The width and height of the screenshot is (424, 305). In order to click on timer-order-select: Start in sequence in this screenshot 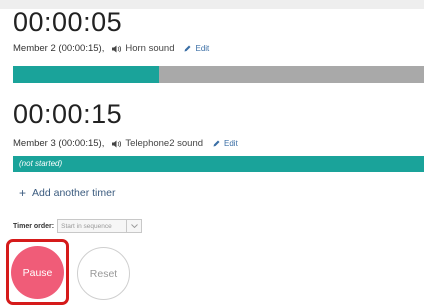, I will do `click(100, 226)`.